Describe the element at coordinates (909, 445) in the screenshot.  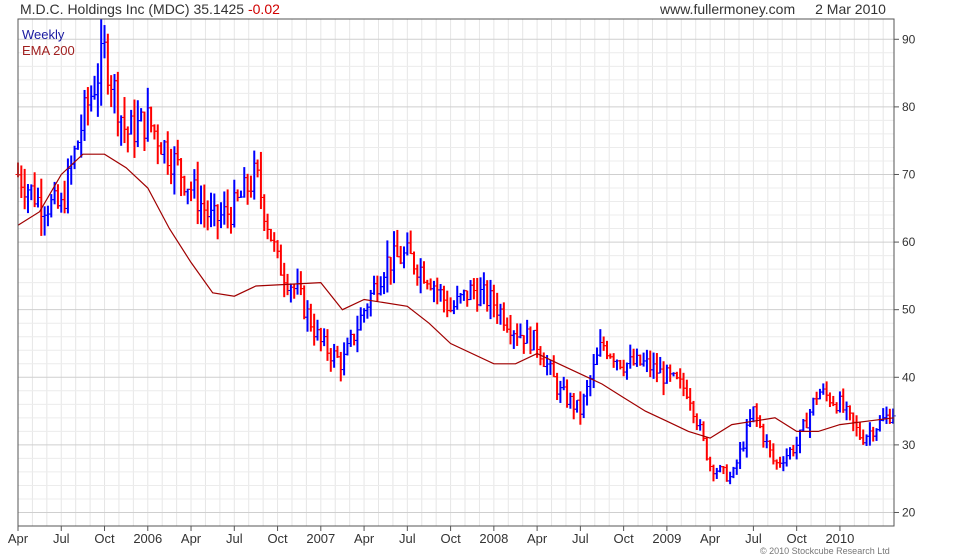
I see `y-tick-label: 30` at that location.